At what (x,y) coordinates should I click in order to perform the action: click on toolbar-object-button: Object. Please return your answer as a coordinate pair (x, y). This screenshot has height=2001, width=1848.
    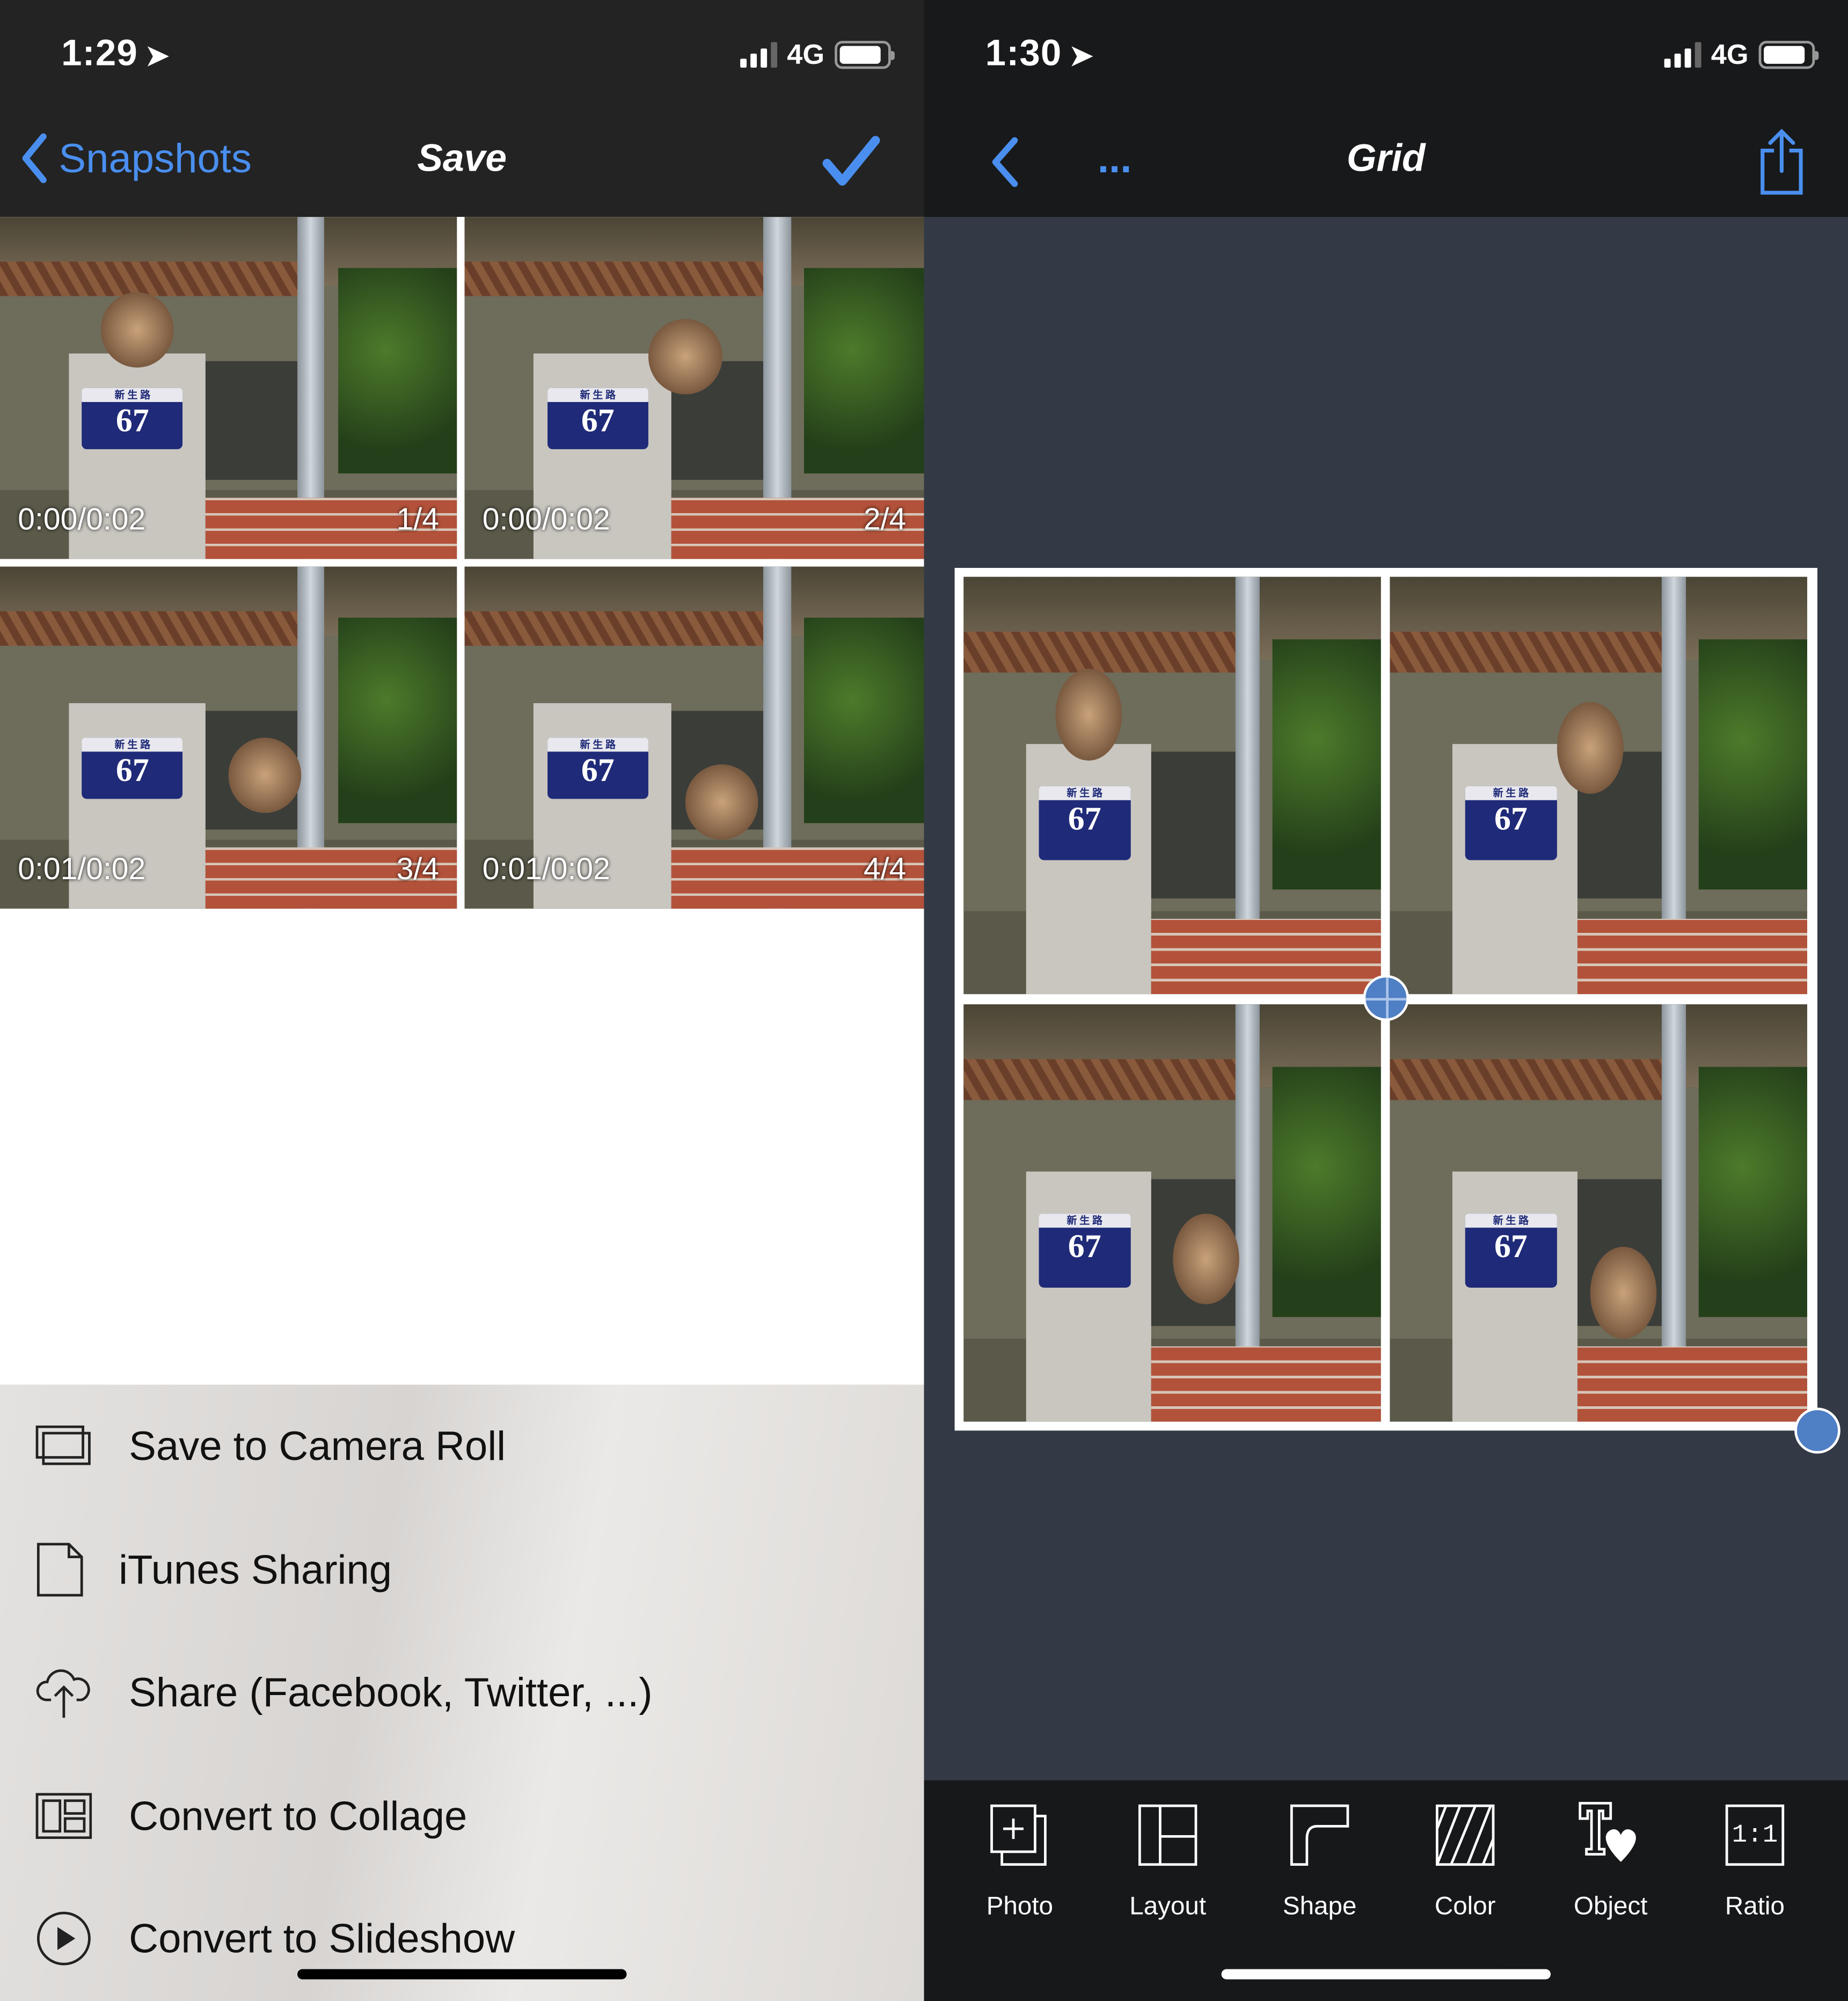
    Looking at the image, I should click on (1611, 1860).